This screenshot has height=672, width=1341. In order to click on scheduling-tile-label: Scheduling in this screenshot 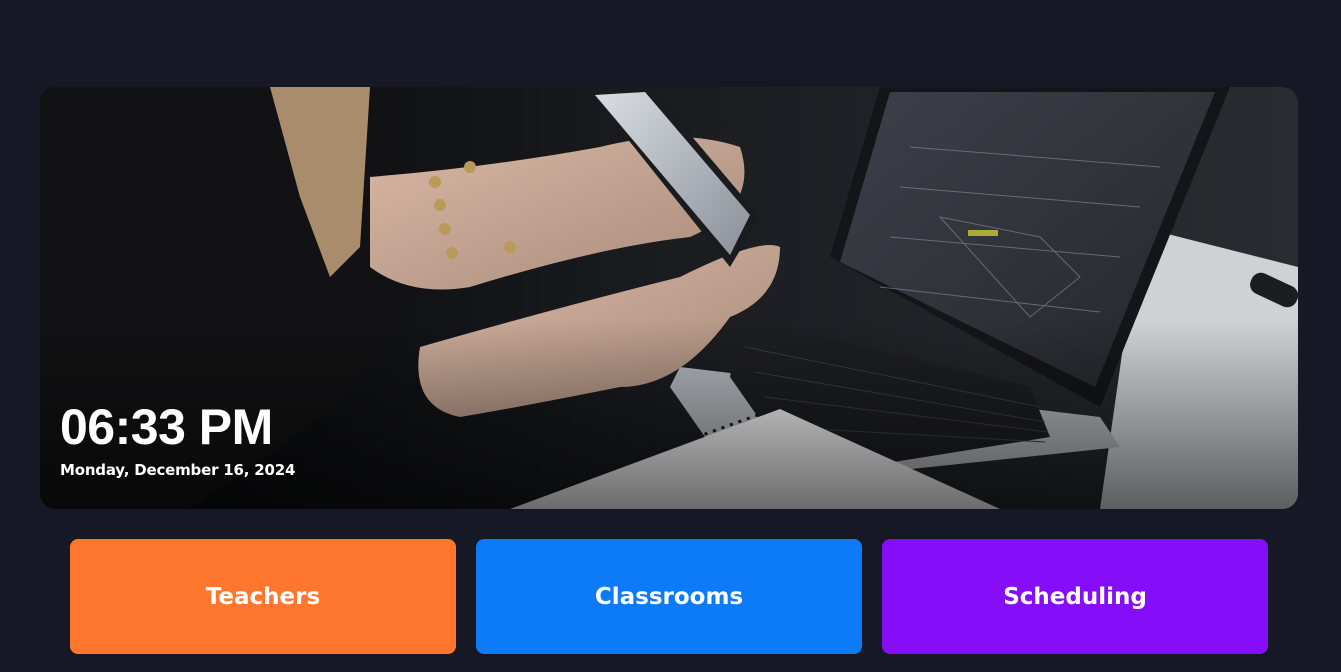, I will do `click(1075, 596)`.